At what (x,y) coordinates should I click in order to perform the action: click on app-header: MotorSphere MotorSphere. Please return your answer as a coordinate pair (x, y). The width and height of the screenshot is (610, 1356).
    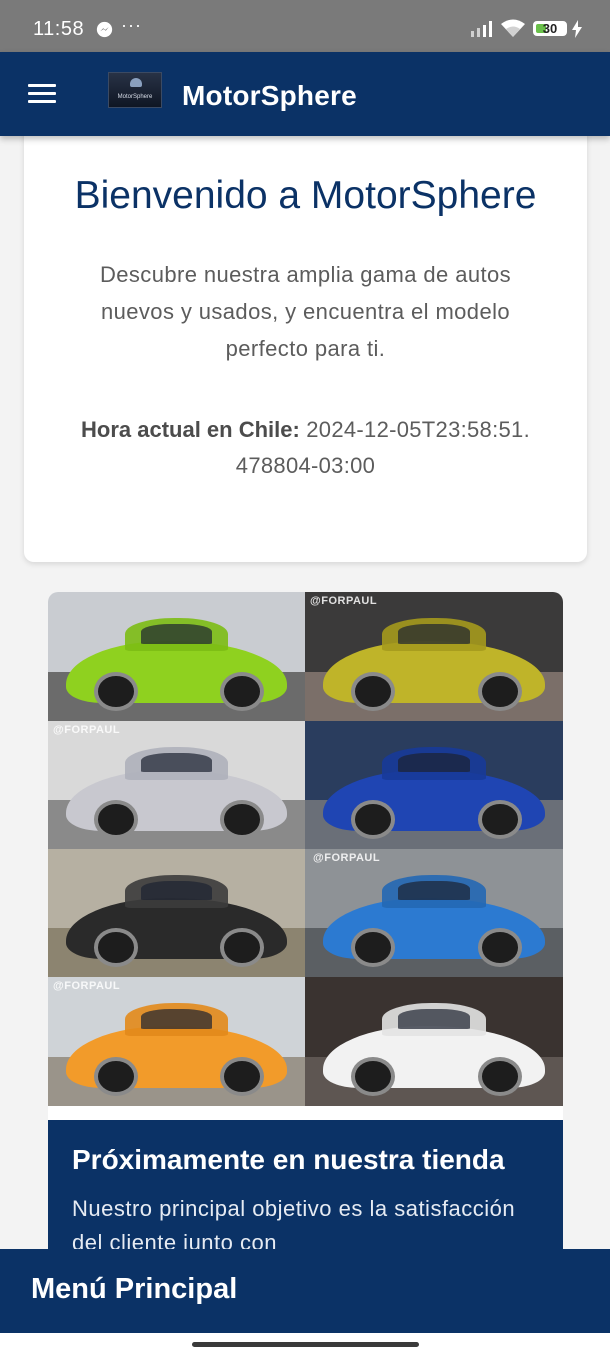
    Looking at the image, I should click on (305, 94).